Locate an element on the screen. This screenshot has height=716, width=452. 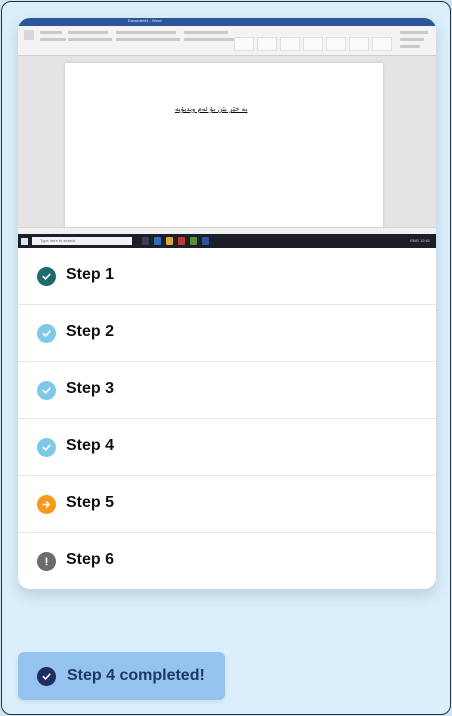
step-item-4: Step 4 is located at coordinates (227, 447).